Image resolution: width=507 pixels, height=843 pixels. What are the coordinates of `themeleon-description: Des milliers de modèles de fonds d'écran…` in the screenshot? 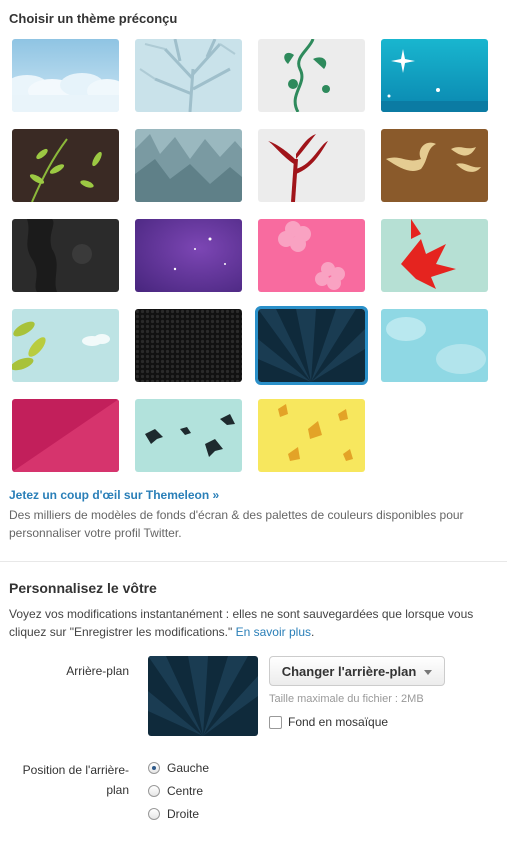 It's located at (236, 524).